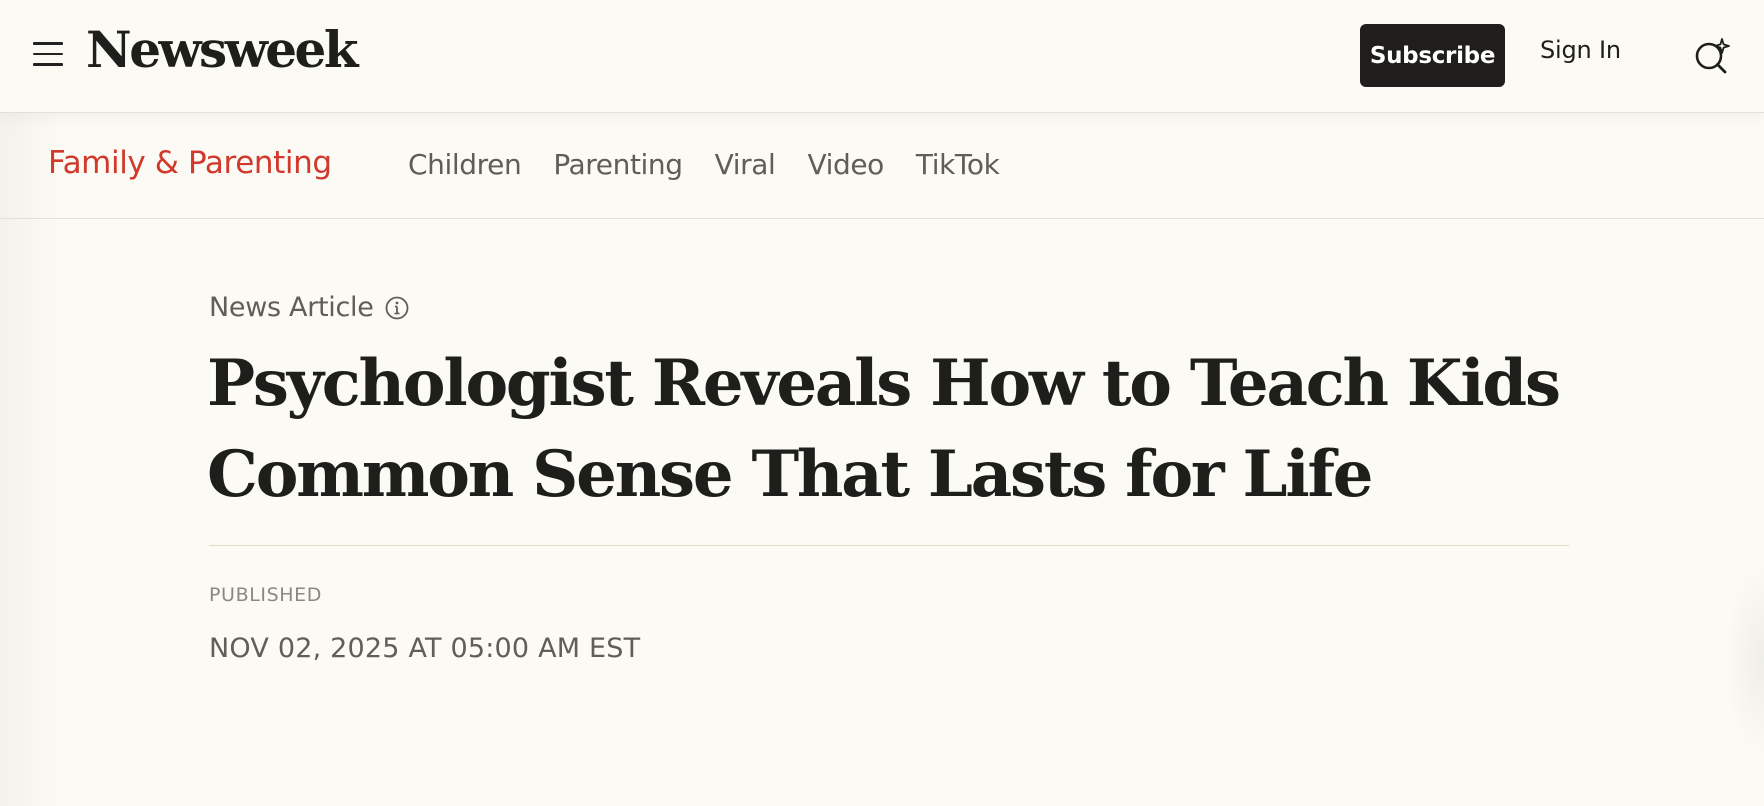 The width and height of the screenshot is (1764, 806). Describe the element at coordinates (265, 595) in the screenshot. I see `published-label: PUBLISHED` at that location.